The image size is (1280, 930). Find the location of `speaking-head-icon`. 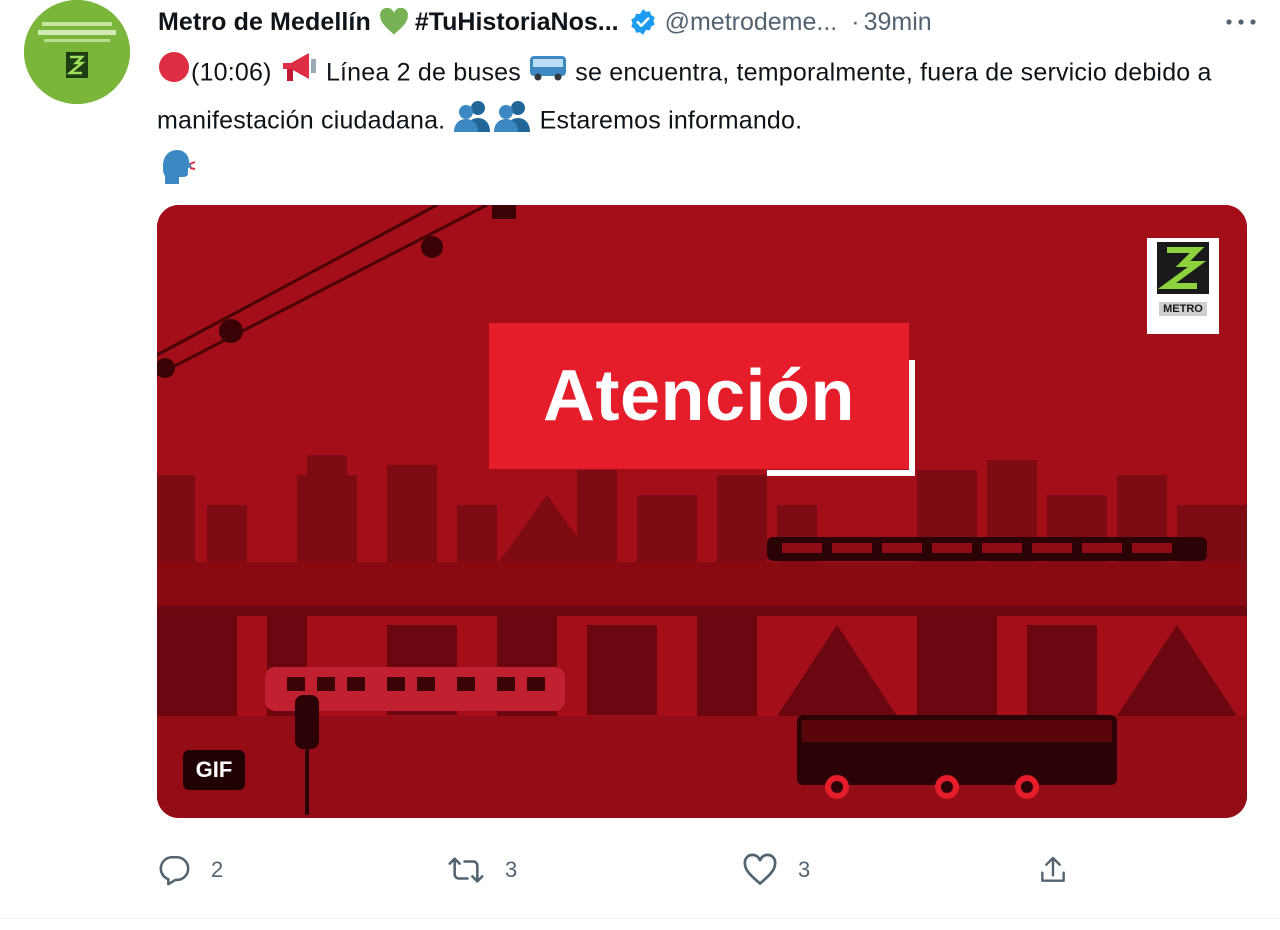

speaking-head-icon is located at coordinates (177, 172).